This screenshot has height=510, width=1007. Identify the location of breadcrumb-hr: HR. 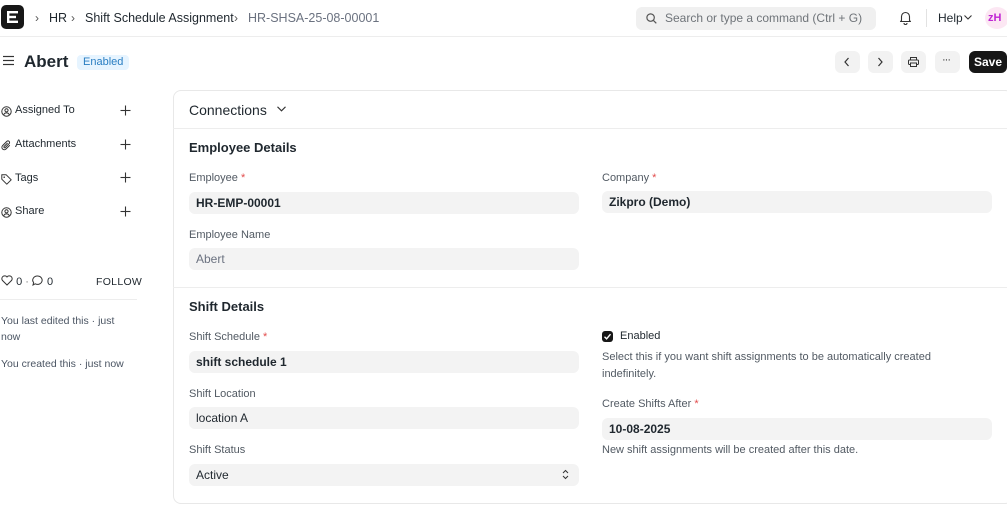
(58, 18).